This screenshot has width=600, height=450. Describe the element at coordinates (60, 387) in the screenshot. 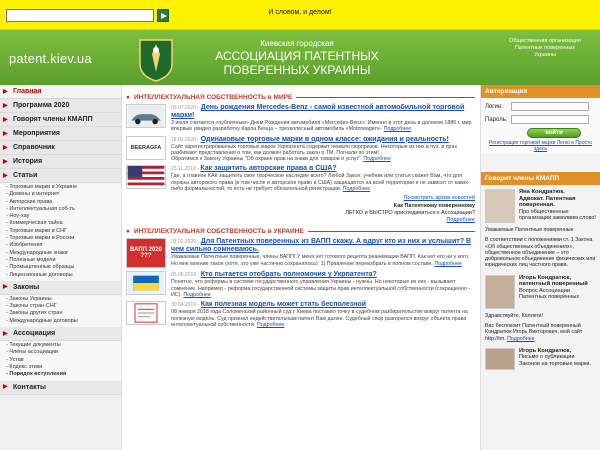

I see `nav-contacts: ▶ Контакты` at that location.